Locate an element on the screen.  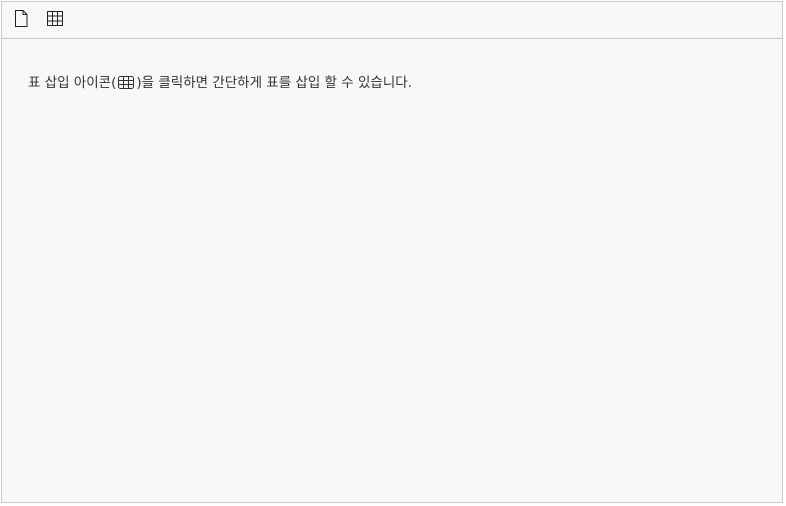
insert-table-button is located at coordinates (55, 20).